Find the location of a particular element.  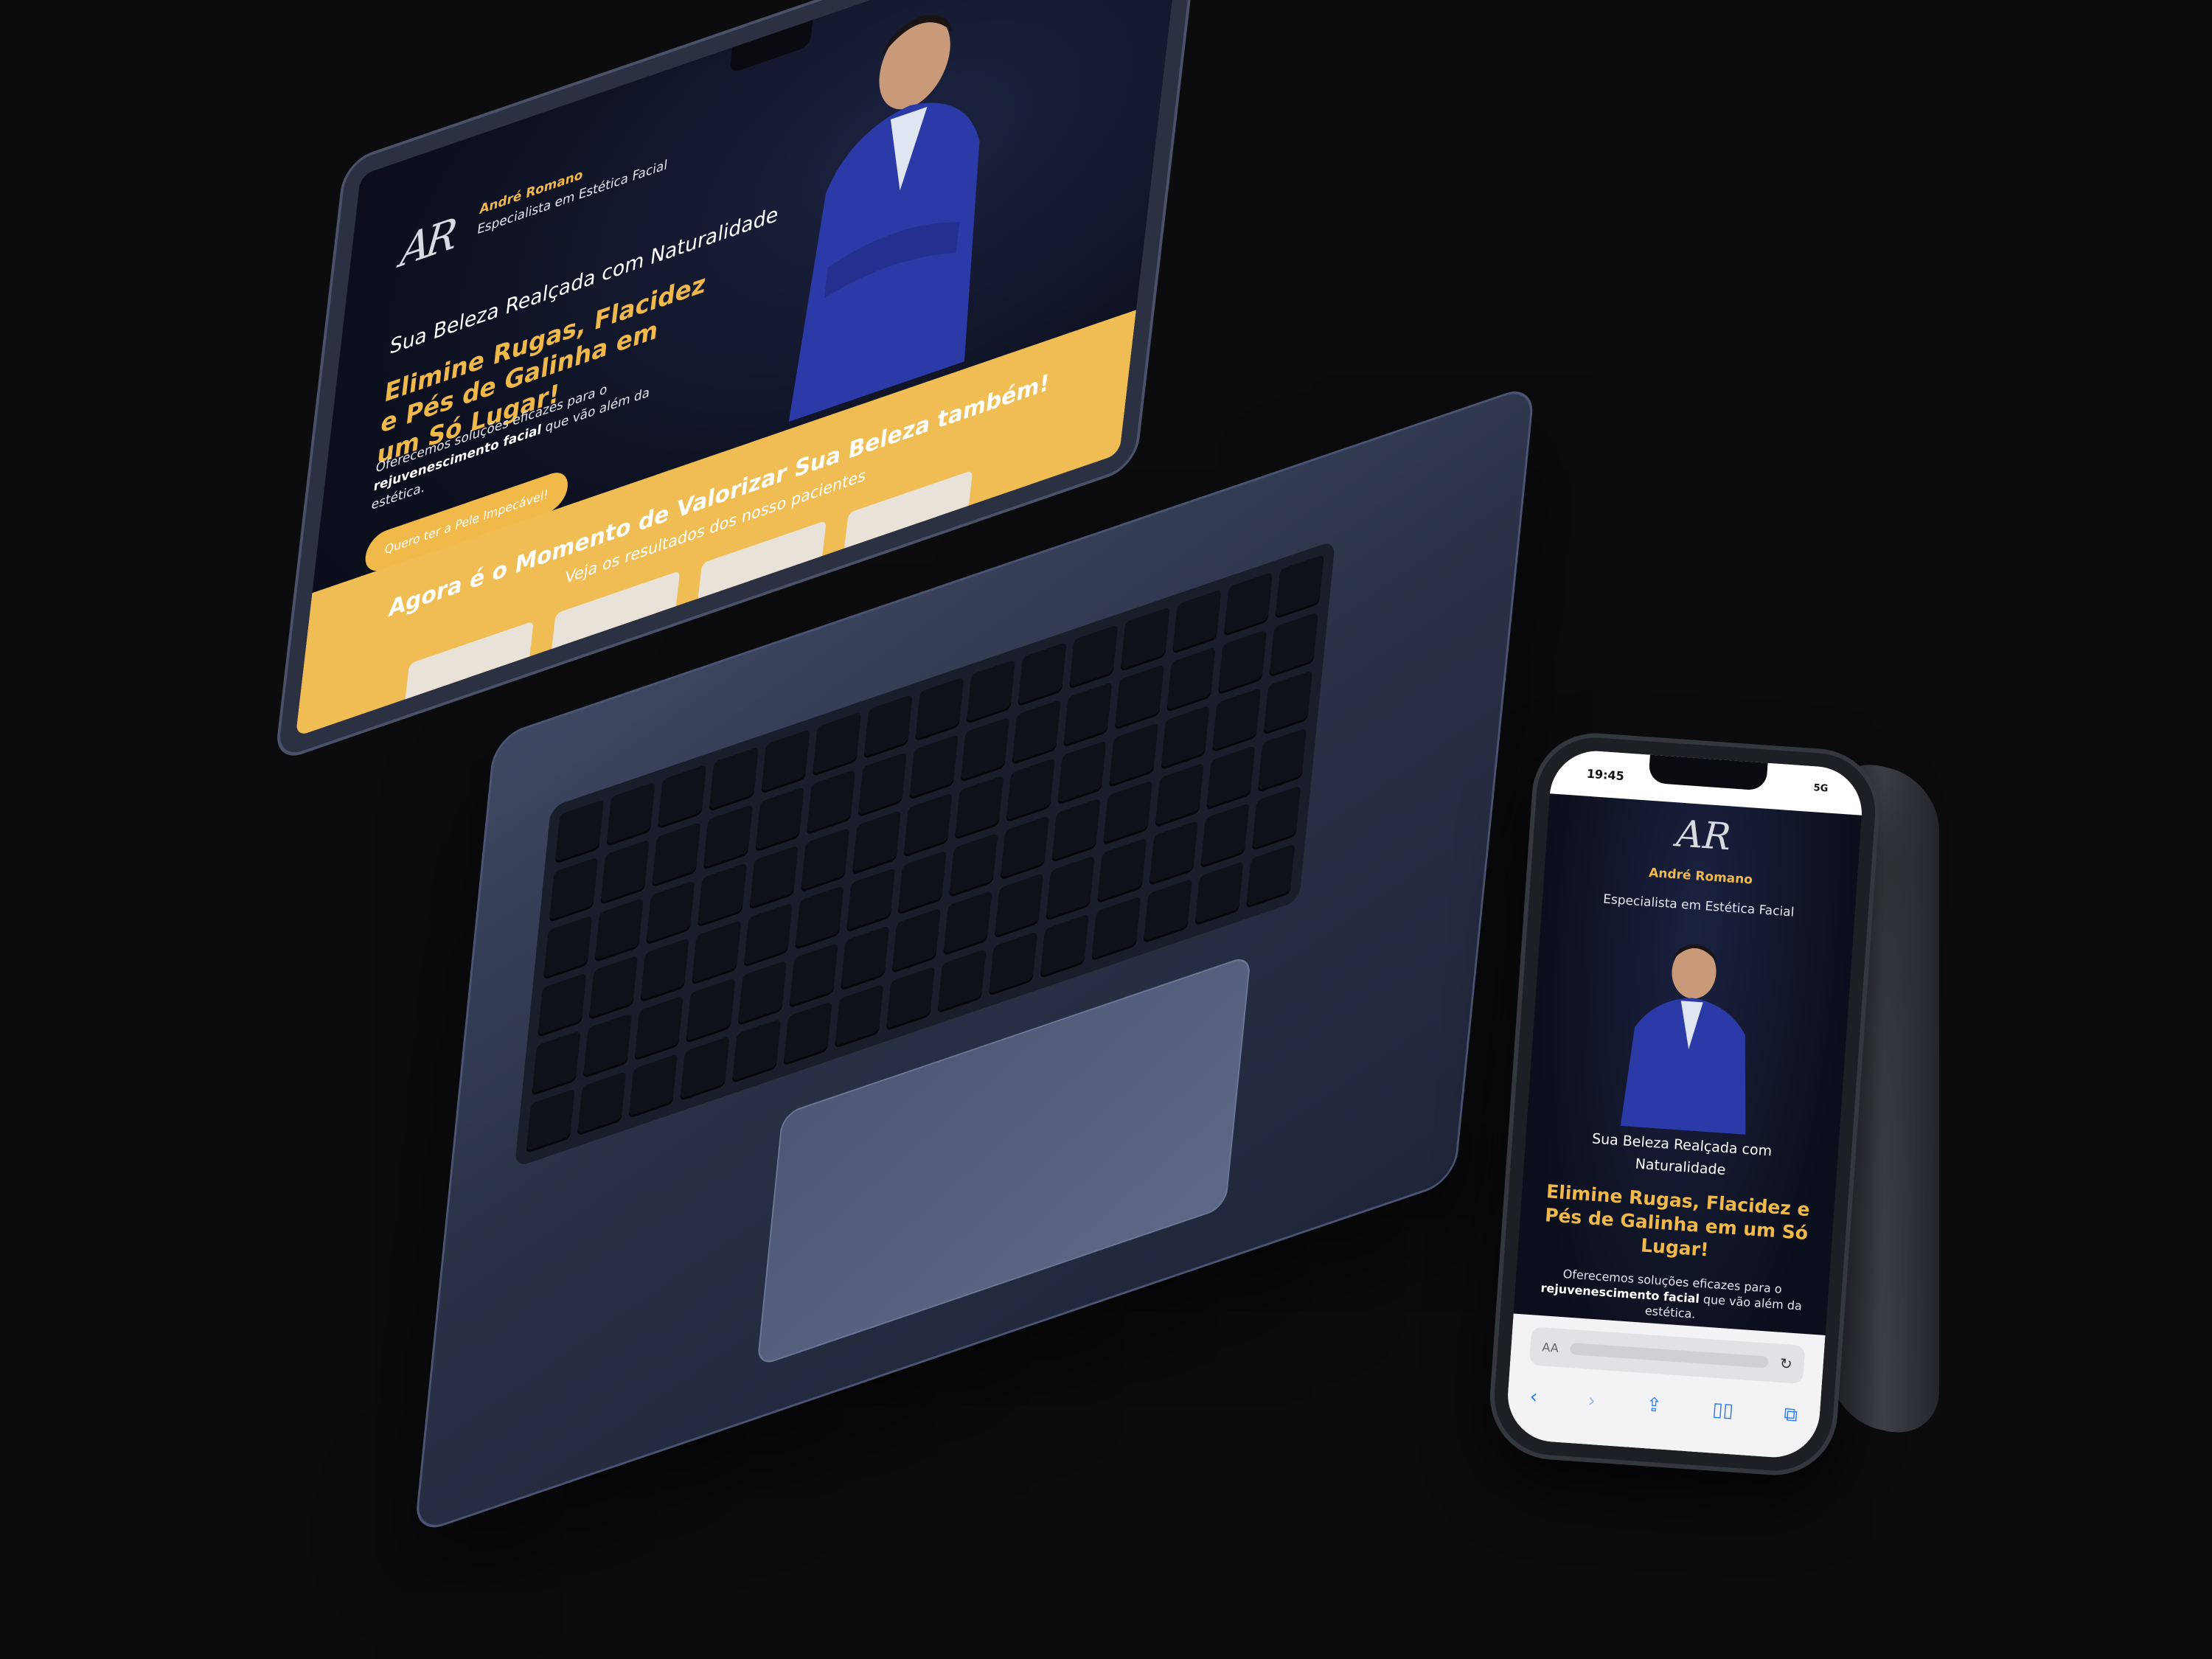

back-icon: ‹ is located at coordinates (1533, 1397).